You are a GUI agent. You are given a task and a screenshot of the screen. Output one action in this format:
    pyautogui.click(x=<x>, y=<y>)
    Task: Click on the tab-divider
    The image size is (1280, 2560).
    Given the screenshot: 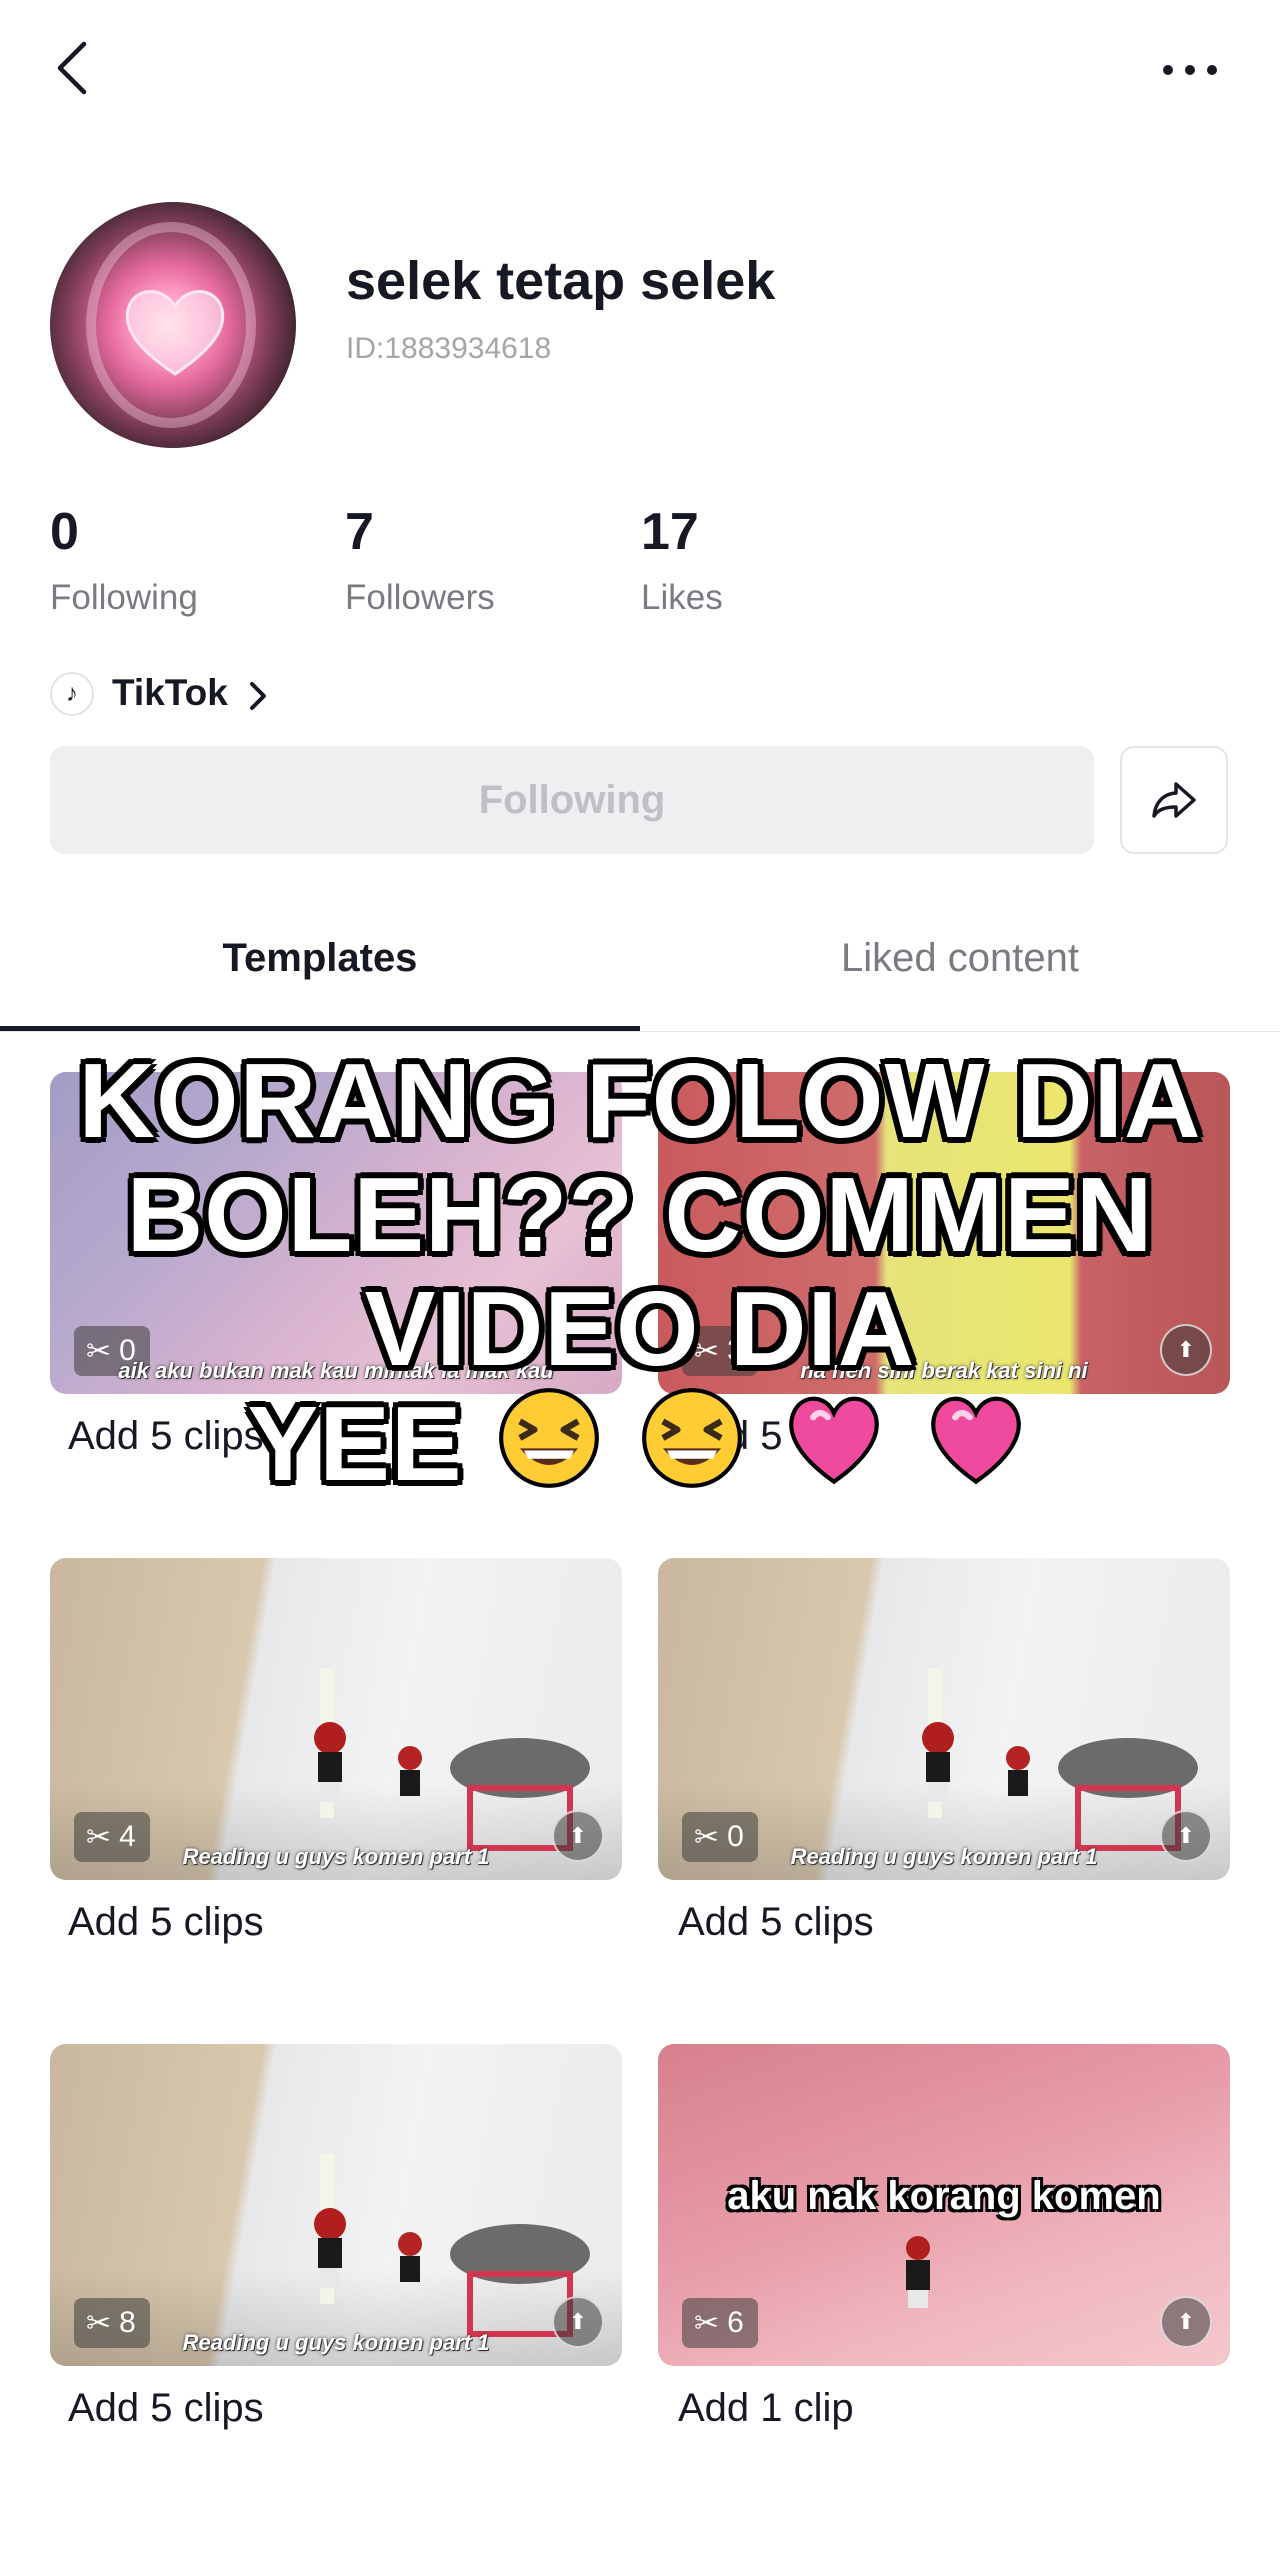 What is the action you would take?
    pyautogui.click(x=640, y=1031)
    